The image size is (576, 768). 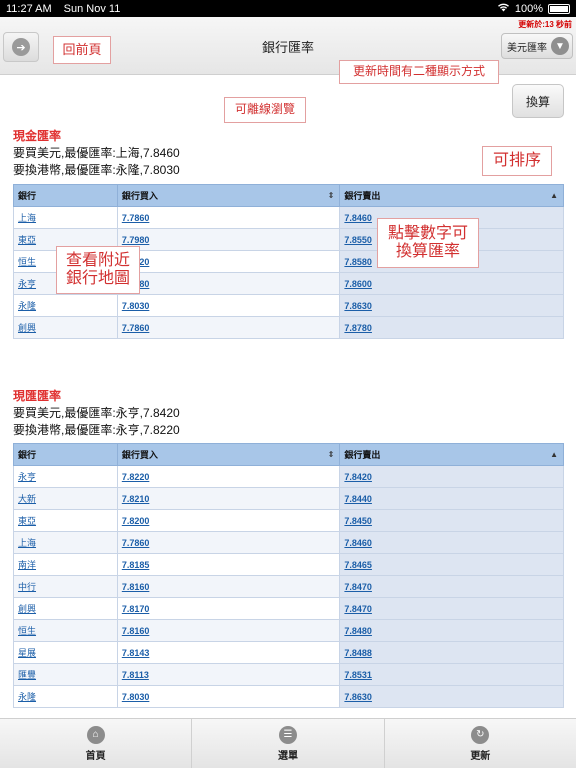 I want to click on bank-link: 南洋, so click(x=65, y=564).